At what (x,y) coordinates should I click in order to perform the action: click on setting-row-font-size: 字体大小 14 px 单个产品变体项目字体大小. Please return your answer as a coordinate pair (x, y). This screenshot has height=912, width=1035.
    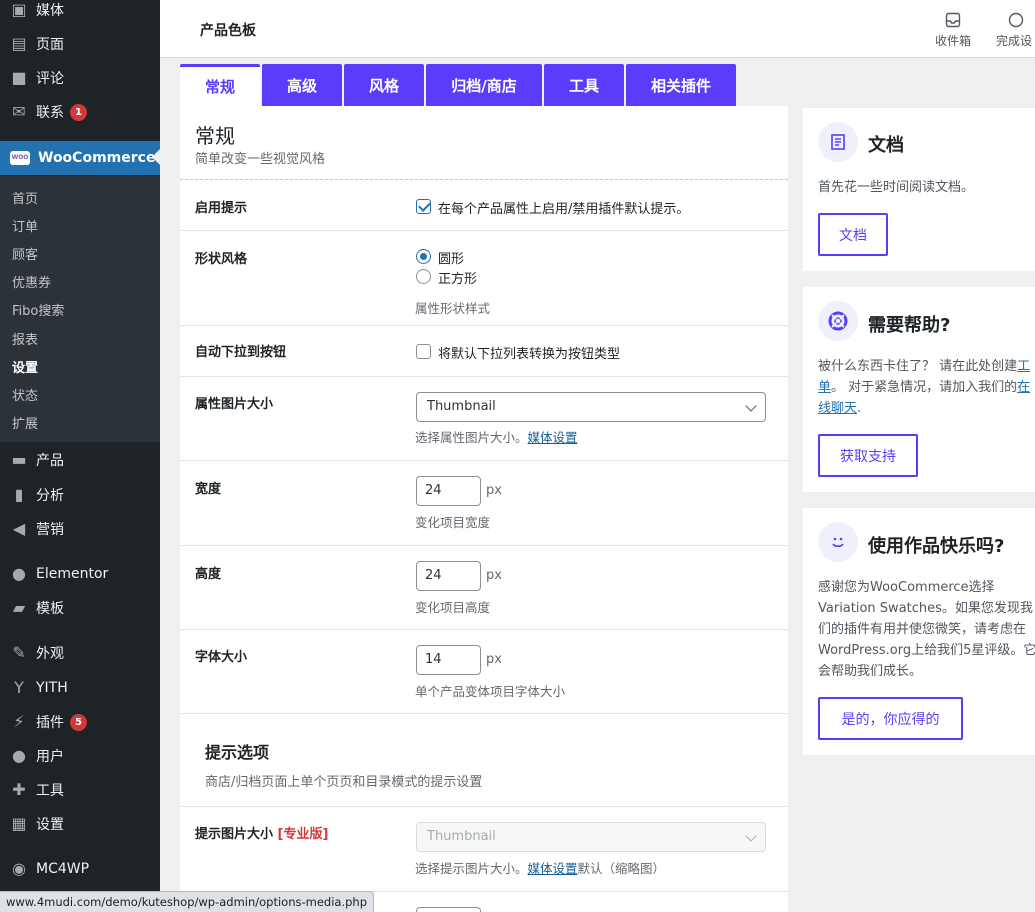
    Looking at the image, I should click on (484, 671).